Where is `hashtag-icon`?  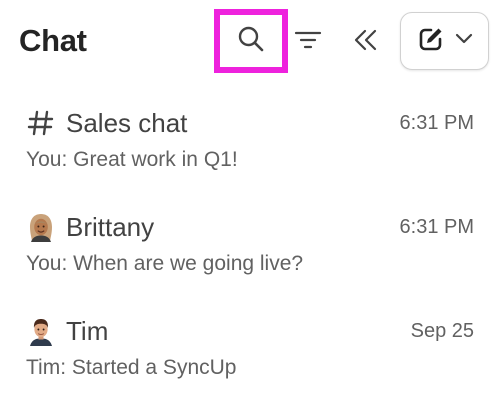
hashtag-icon is located at coordinates (41, 123).